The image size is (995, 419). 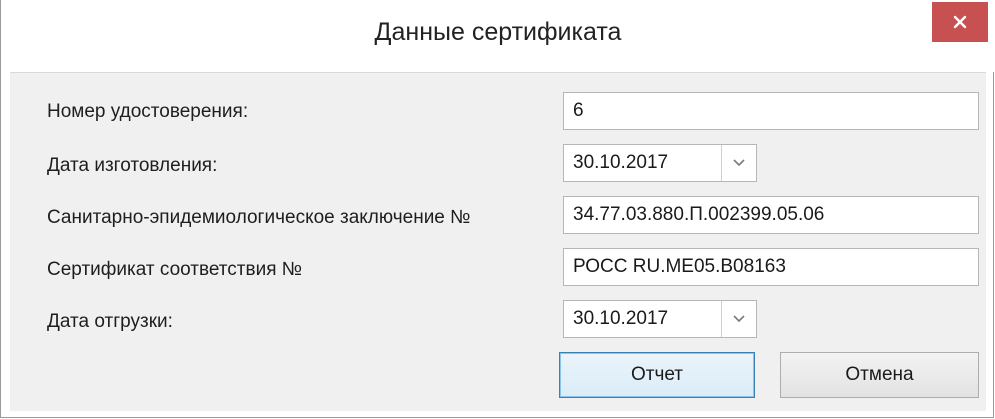 What do you see at coordinates (621, 162) in the screenshot?
I see `manufacture-date-value: 30.10.2017` at bounding box center [621, 162].